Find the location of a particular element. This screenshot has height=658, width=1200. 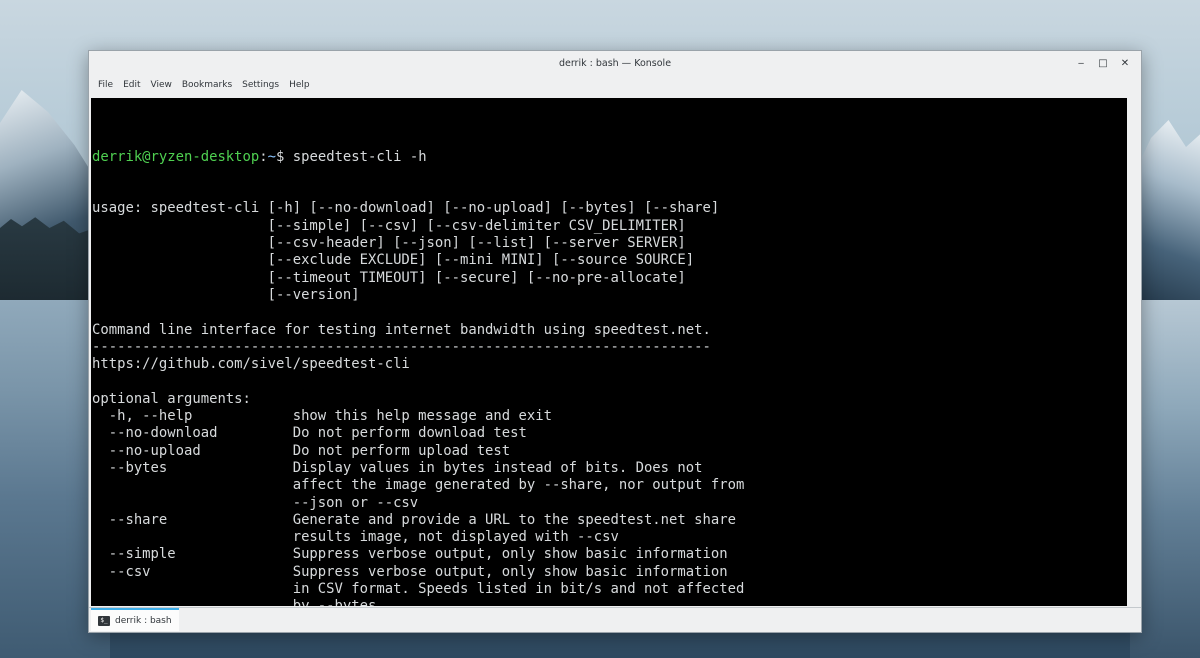

window-controls: ‒ □ ✕ is located at coordinates (1103, 63).